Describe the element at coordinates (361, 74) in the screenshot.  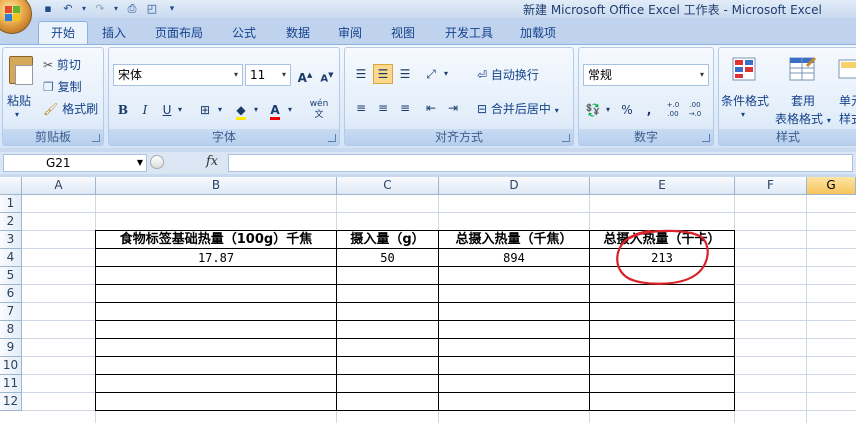
I see `align-top-button: ☰` at that location.